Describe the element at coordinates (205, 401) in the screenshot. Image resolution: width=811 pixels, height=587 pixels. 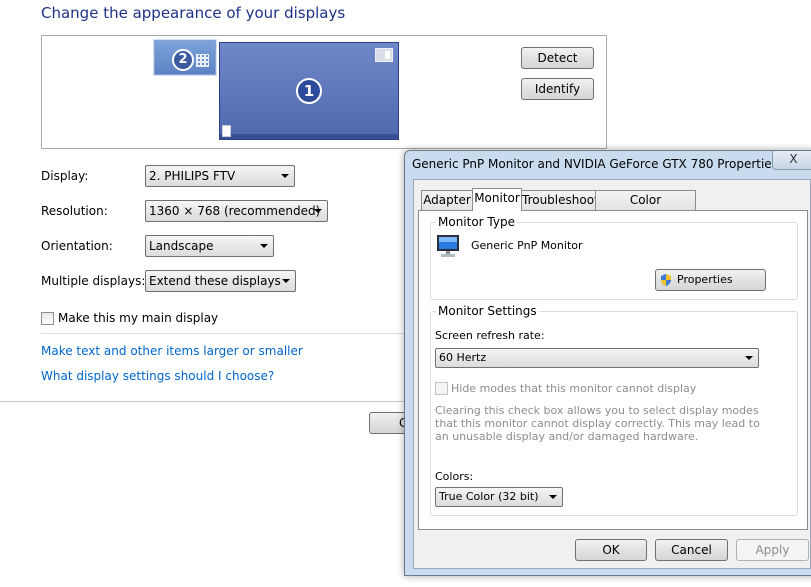
I see `footer-divider` at that location.